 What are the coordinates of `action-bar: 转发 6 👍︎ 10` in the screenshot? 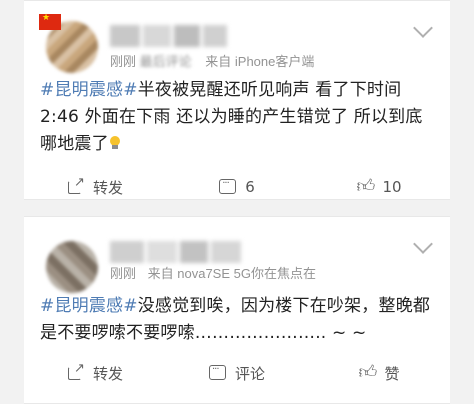 It's located at (237, 187).